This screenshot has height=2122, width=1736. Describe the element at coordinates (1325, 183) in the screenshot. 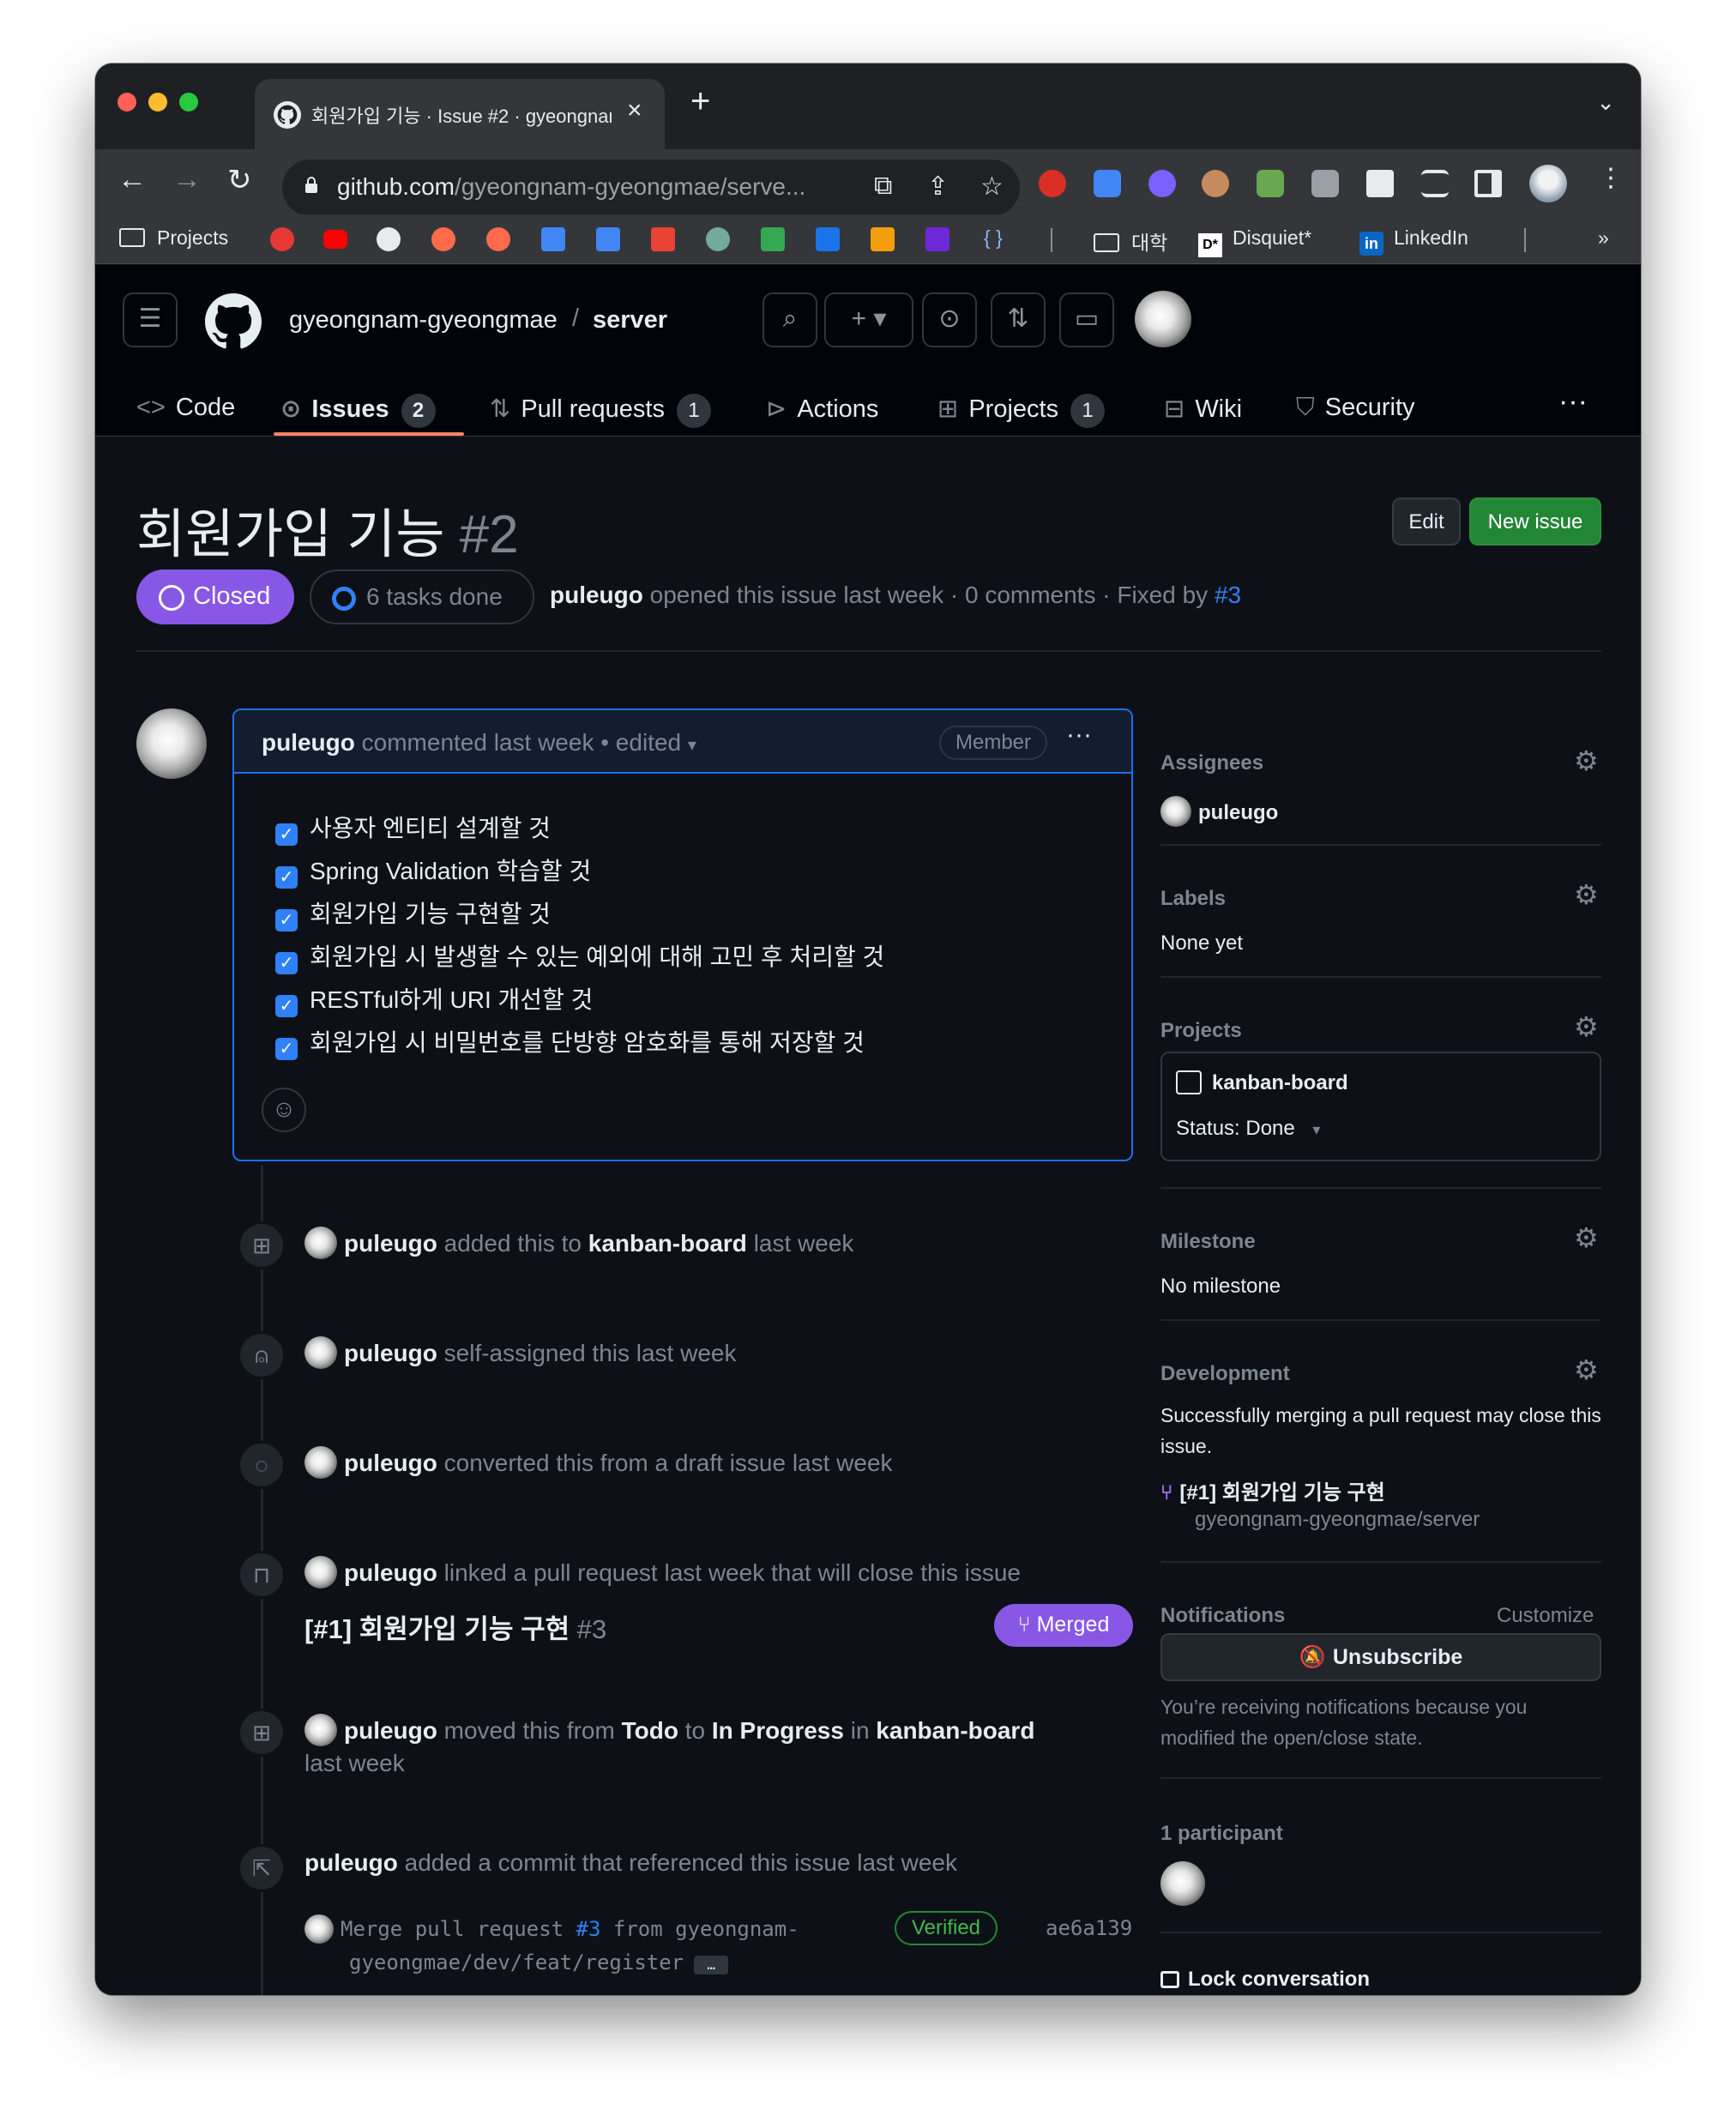

I see `extension-camera-icon` at that location.